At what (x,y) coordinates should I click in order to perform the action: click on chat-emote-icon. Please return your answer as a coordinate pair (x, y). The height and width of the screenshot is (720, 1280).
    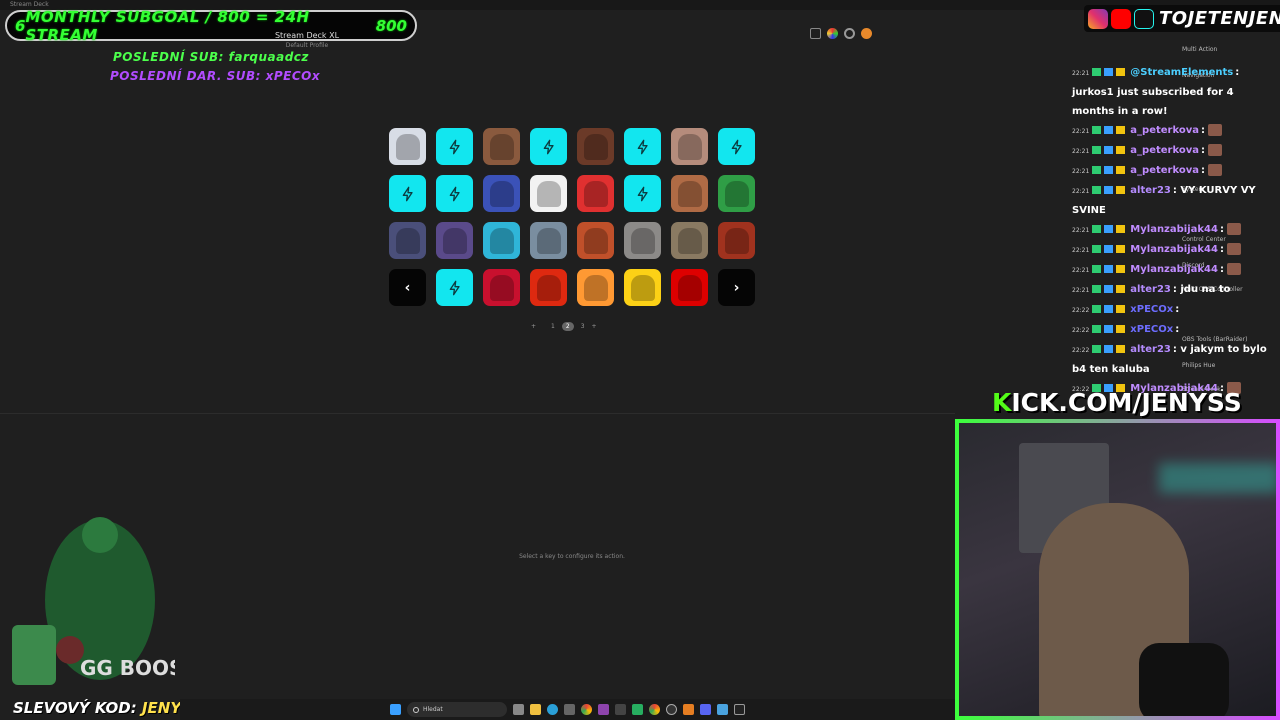
    Looking at the image, I should click on (1233, 249).